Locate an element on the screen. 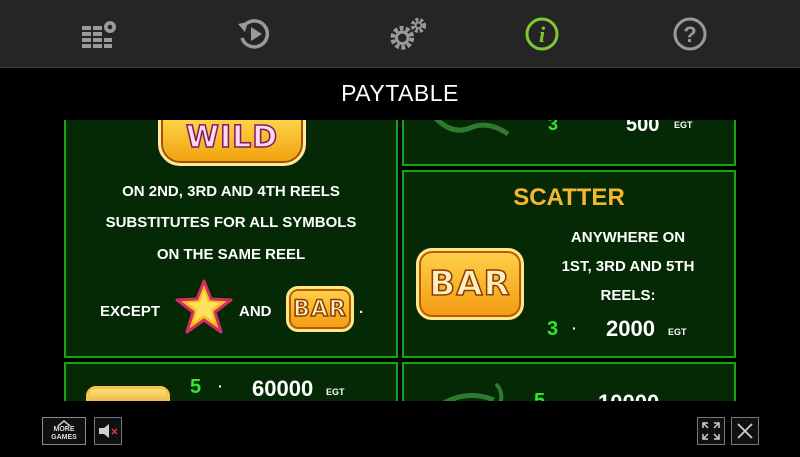 This screenshot has height=457, width=800. scatter-count: 3 is located at coordinates (553, 329).